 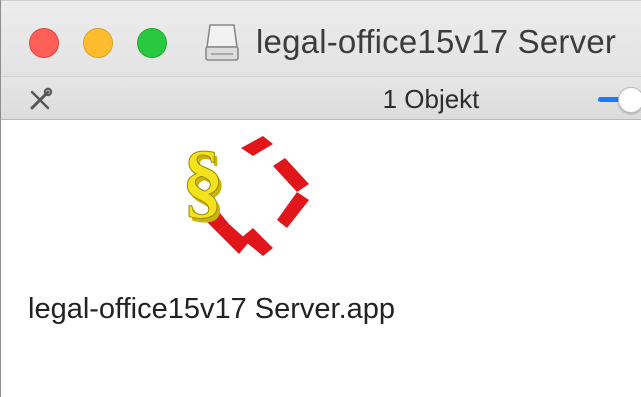 I want to click on legal-office-app-icon: § §, so click(x=246, y=205).